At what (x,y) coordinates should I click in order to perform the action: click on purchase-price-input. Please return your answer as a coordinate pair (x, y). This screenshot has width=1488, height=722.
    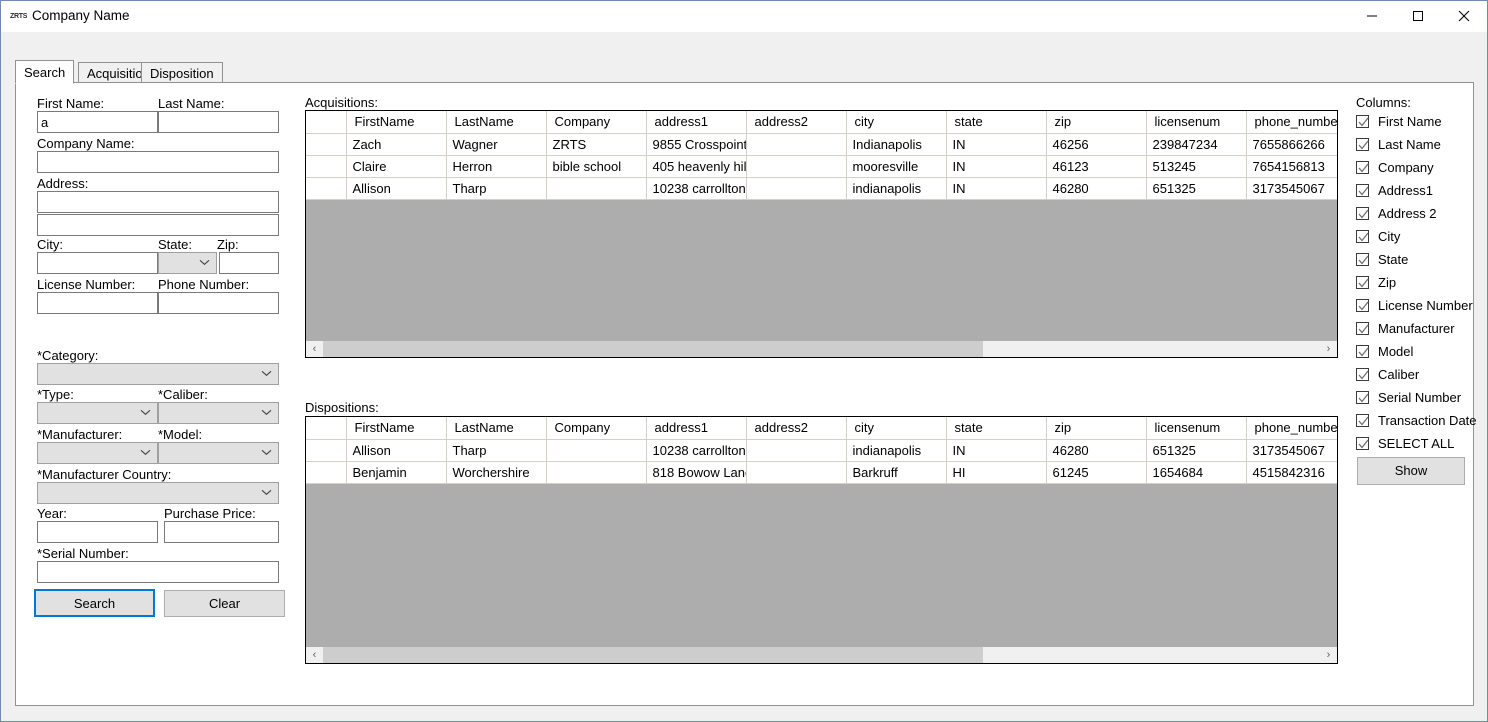
    Looking at the image, I should click on (221, 532).